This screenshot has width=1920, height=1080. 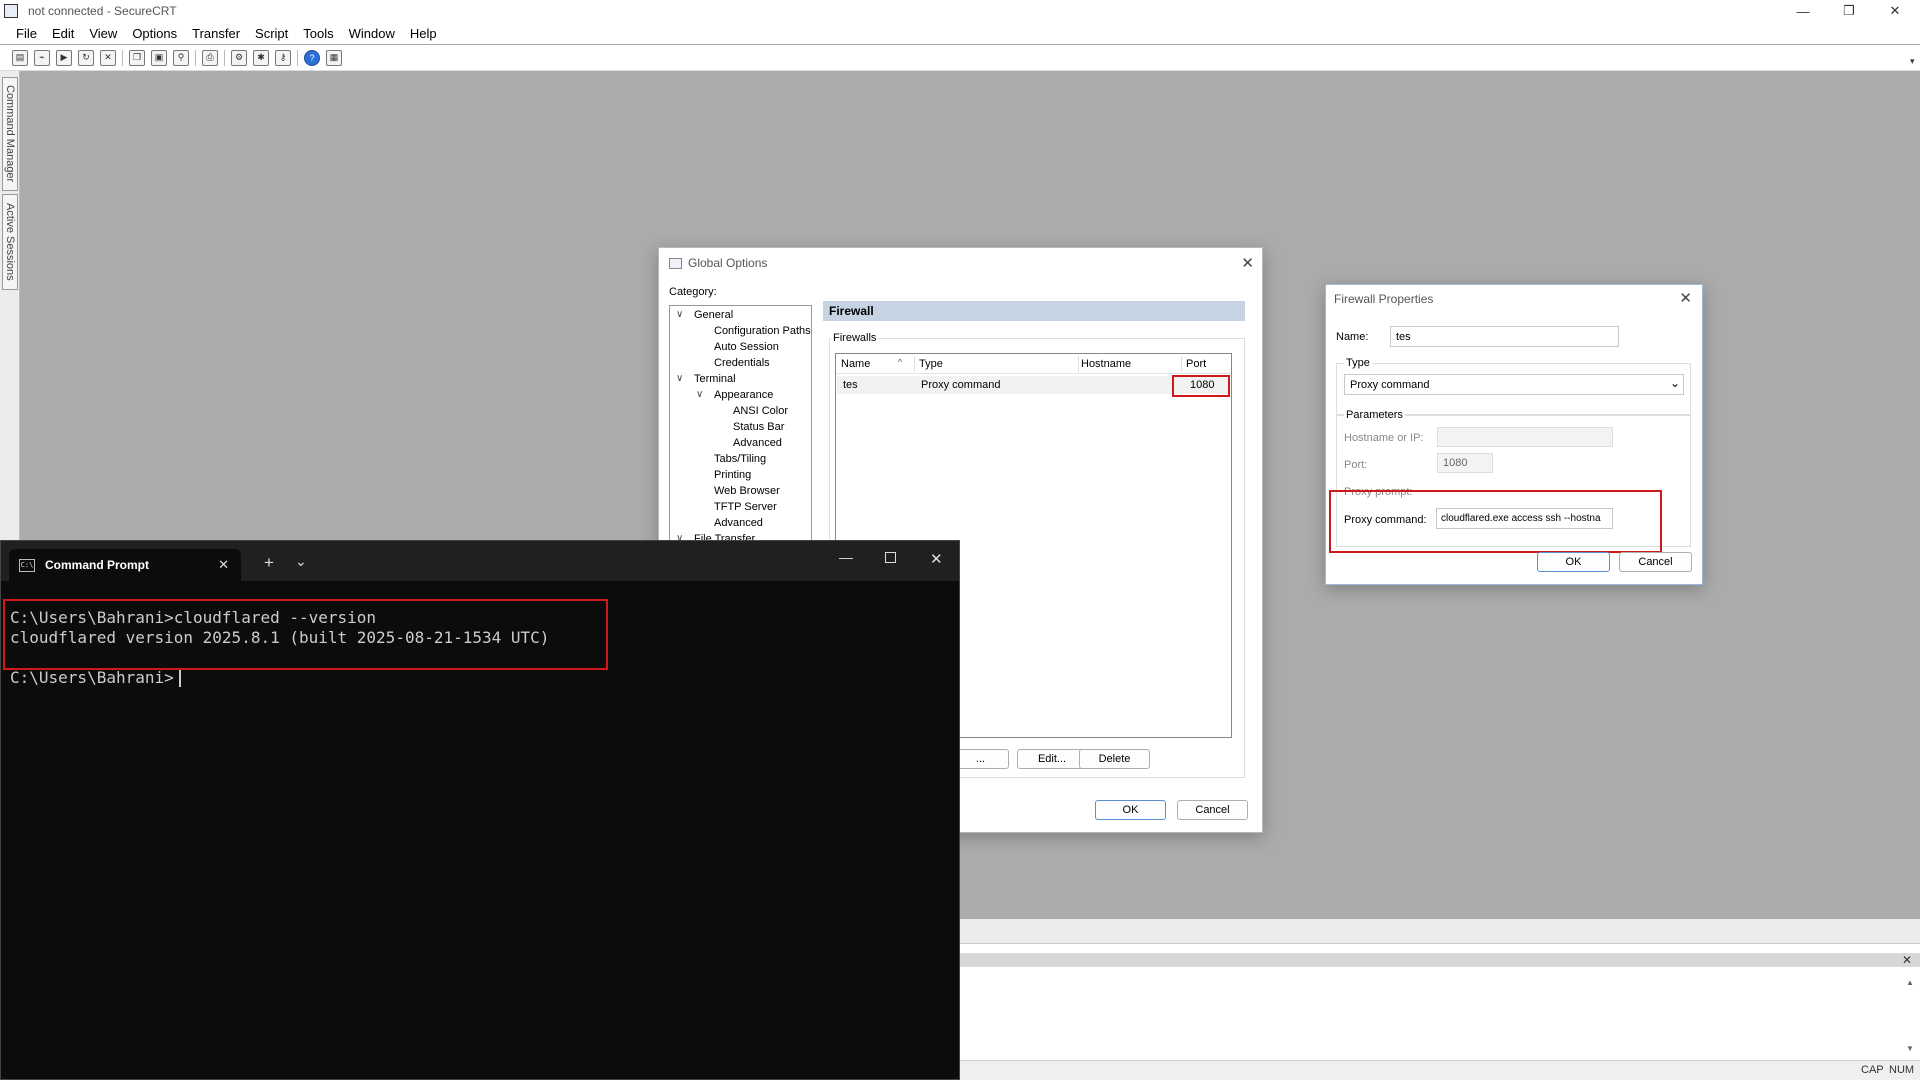 What do you see at coordinates (86, 57) in the screenshot?
I see `reconnect-icon: ↻` at bounding box center [86, 57].